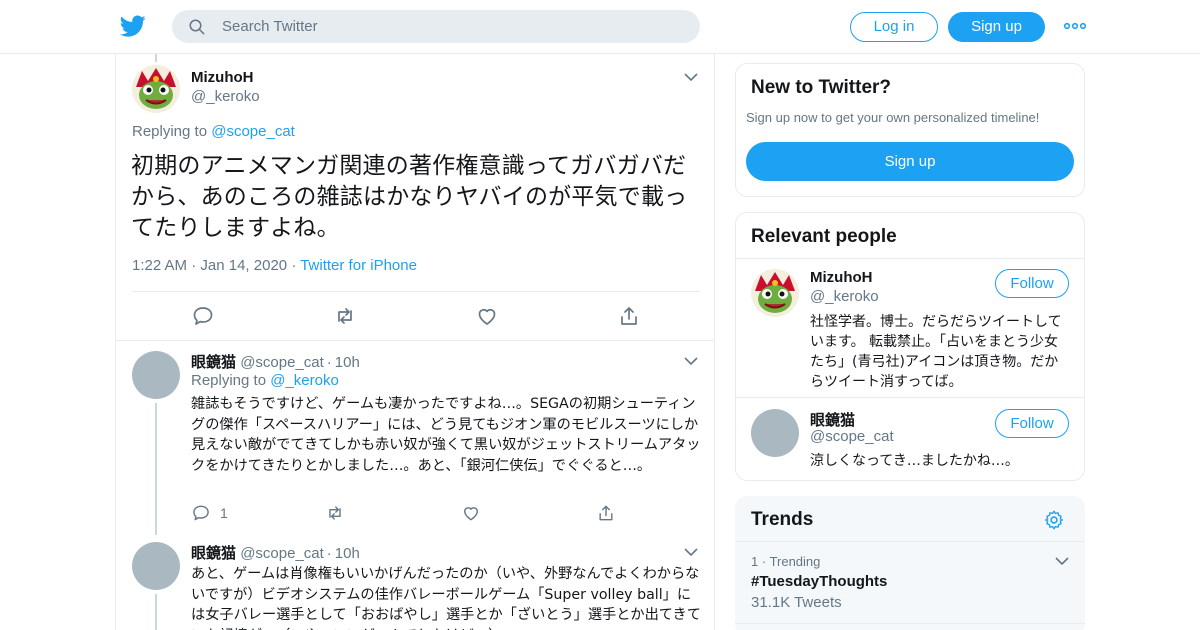 This screenshot has height=630, width=1200. I want to click on card-title: Relevant people, so click(824, 236).